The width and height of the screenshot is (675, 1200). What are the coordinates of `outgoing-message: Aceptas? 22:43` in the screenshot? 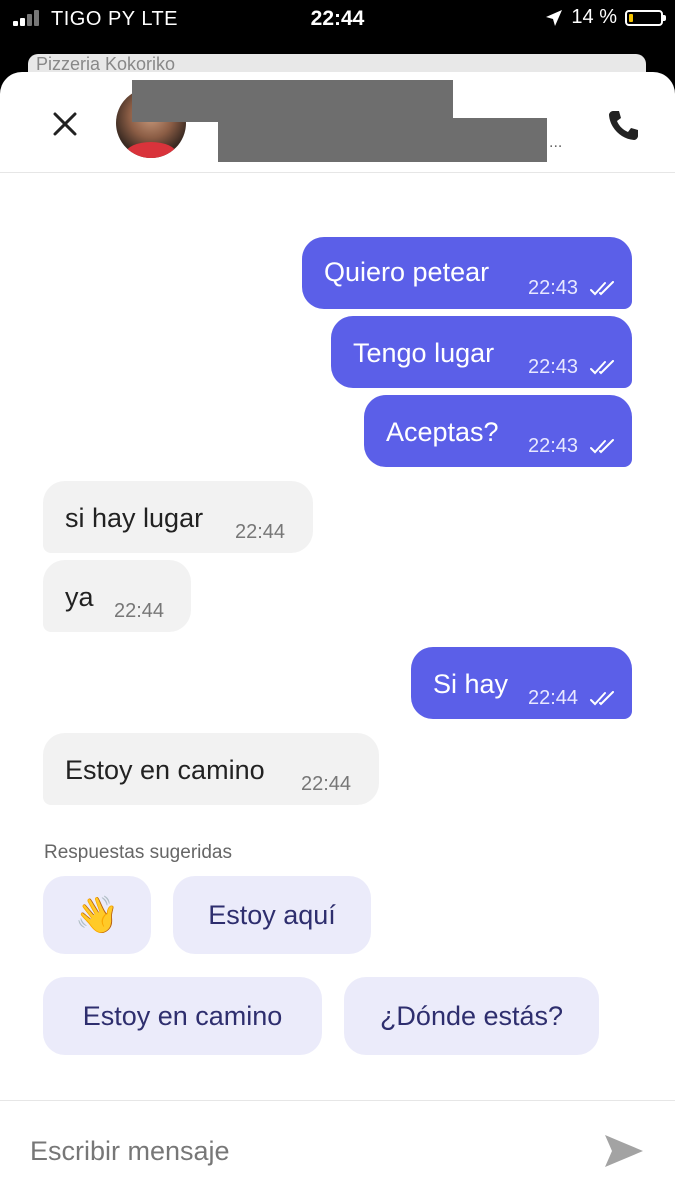 It's located at (498, 431).